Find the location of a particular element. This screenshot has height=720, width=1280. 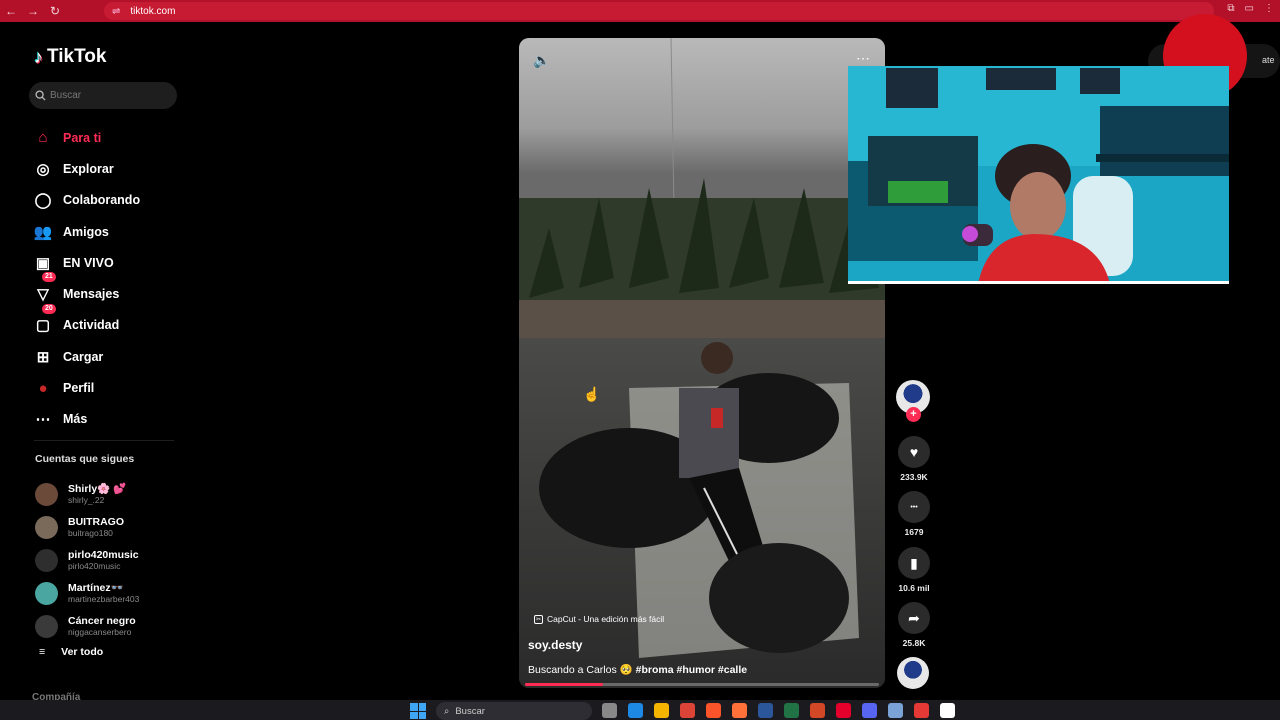

sidebar-item-upload: ⊞ Cargar is located at coordinates (87, 356).